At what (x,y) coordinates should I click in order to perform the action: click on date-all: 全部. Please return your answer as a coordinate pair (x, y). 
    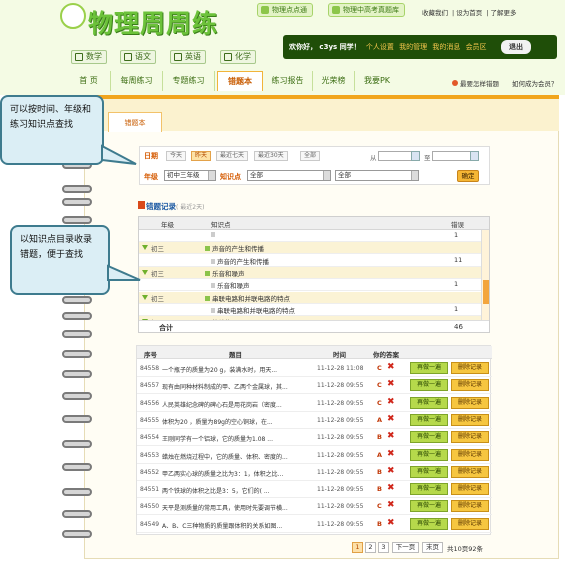
    Looking at the image, I should click on (310, 156).